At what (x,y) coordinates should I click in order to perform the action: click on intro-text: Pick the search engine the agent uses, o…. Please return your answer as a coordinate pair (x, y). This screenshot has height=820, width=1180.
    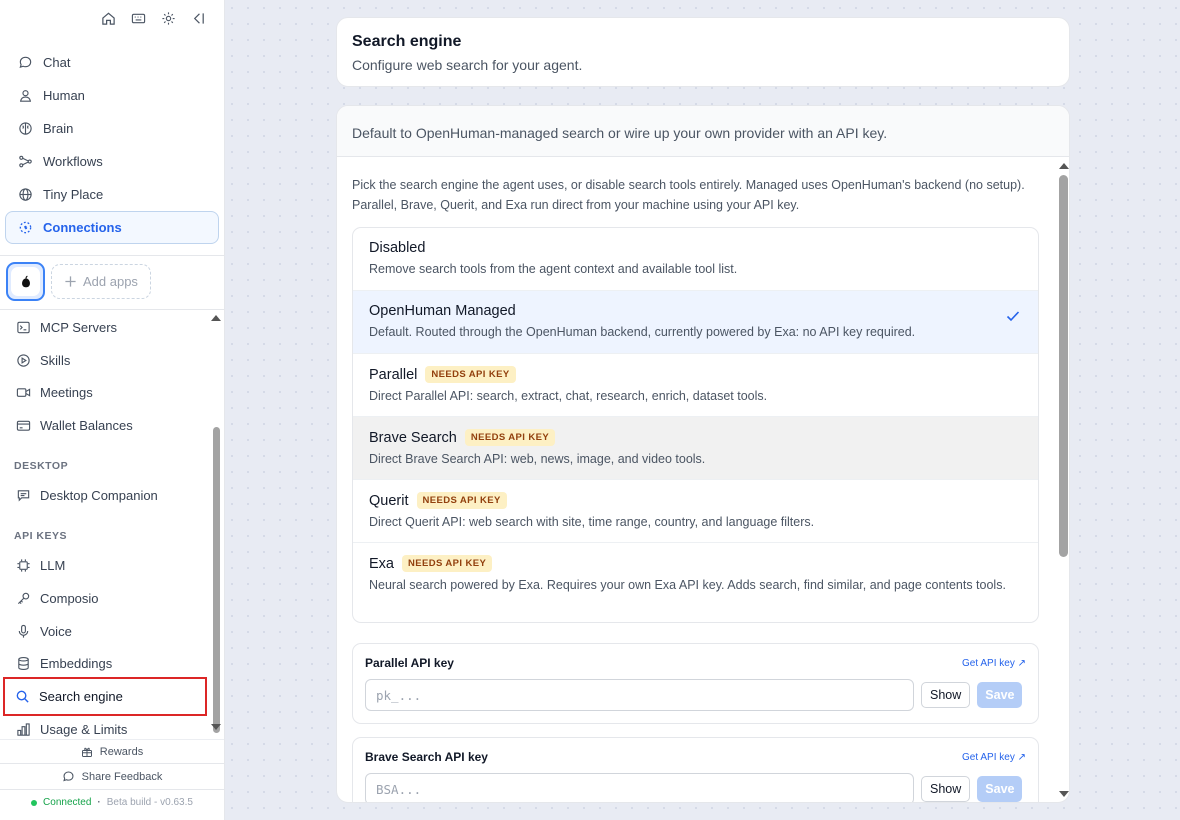
    Looking at the image, I should click on (688, 195).